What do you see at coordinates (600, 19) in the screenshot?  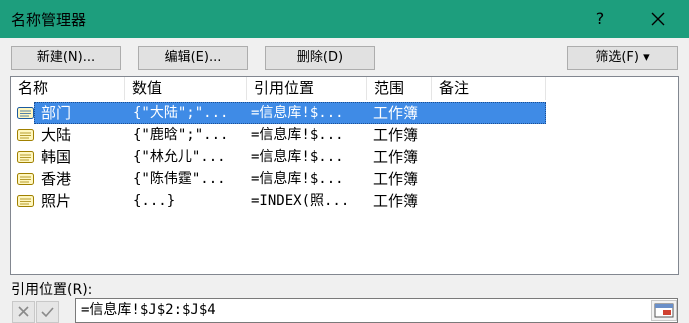 I see `help-button: ?` at bounding box center [600, 19].